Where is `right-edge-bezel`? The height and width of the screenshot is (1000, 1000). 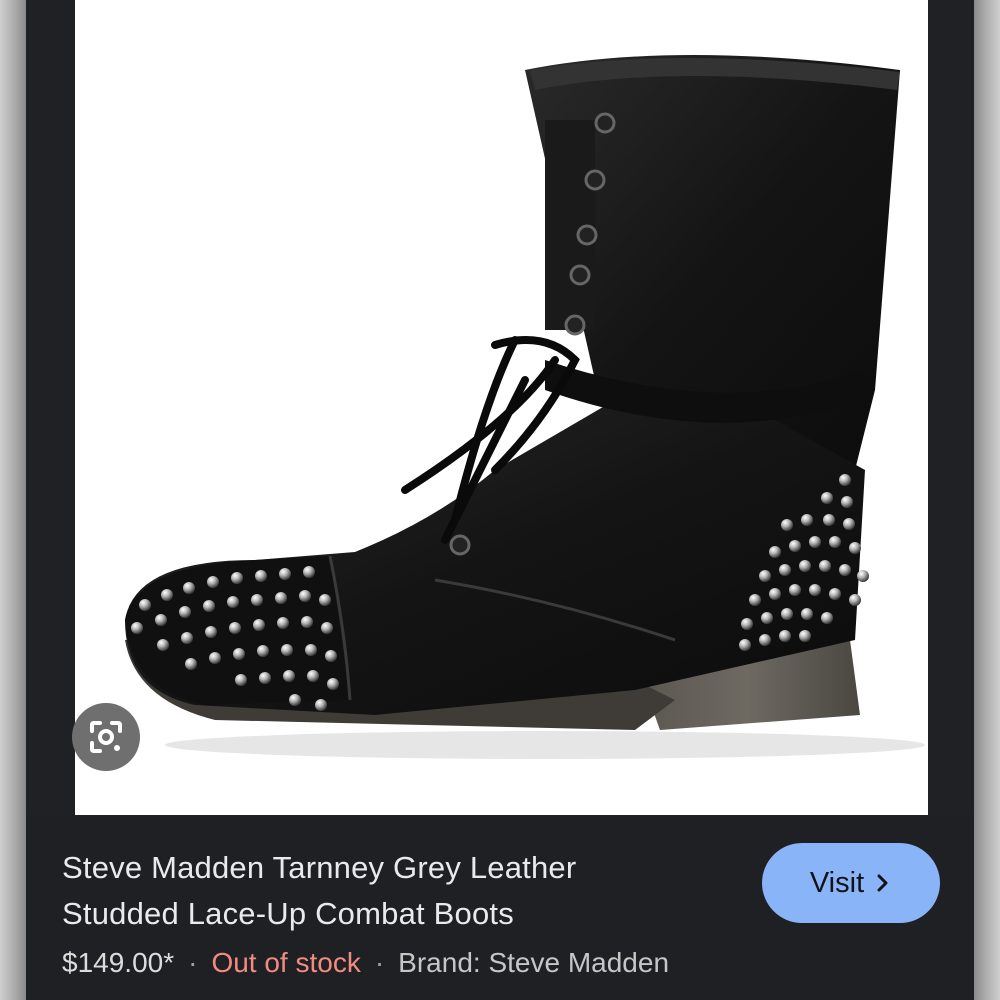 right-edge-bezel is located at coordinates (987, 500).